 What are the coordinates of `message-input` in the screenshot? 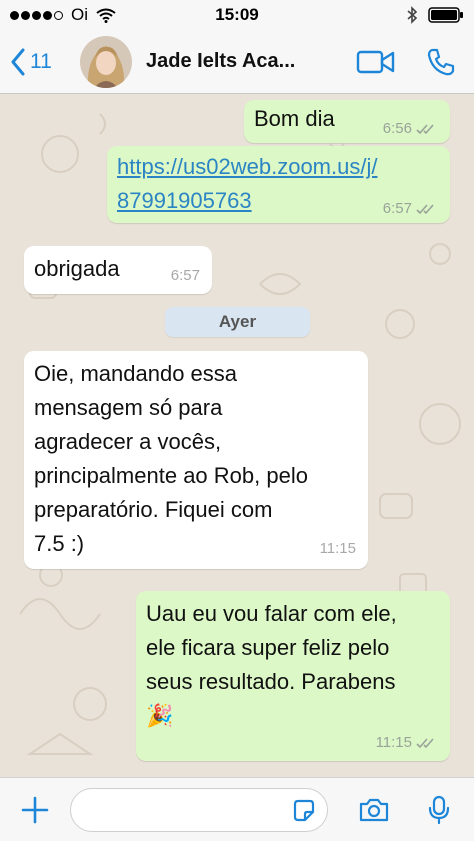 It's located at (199, 809).